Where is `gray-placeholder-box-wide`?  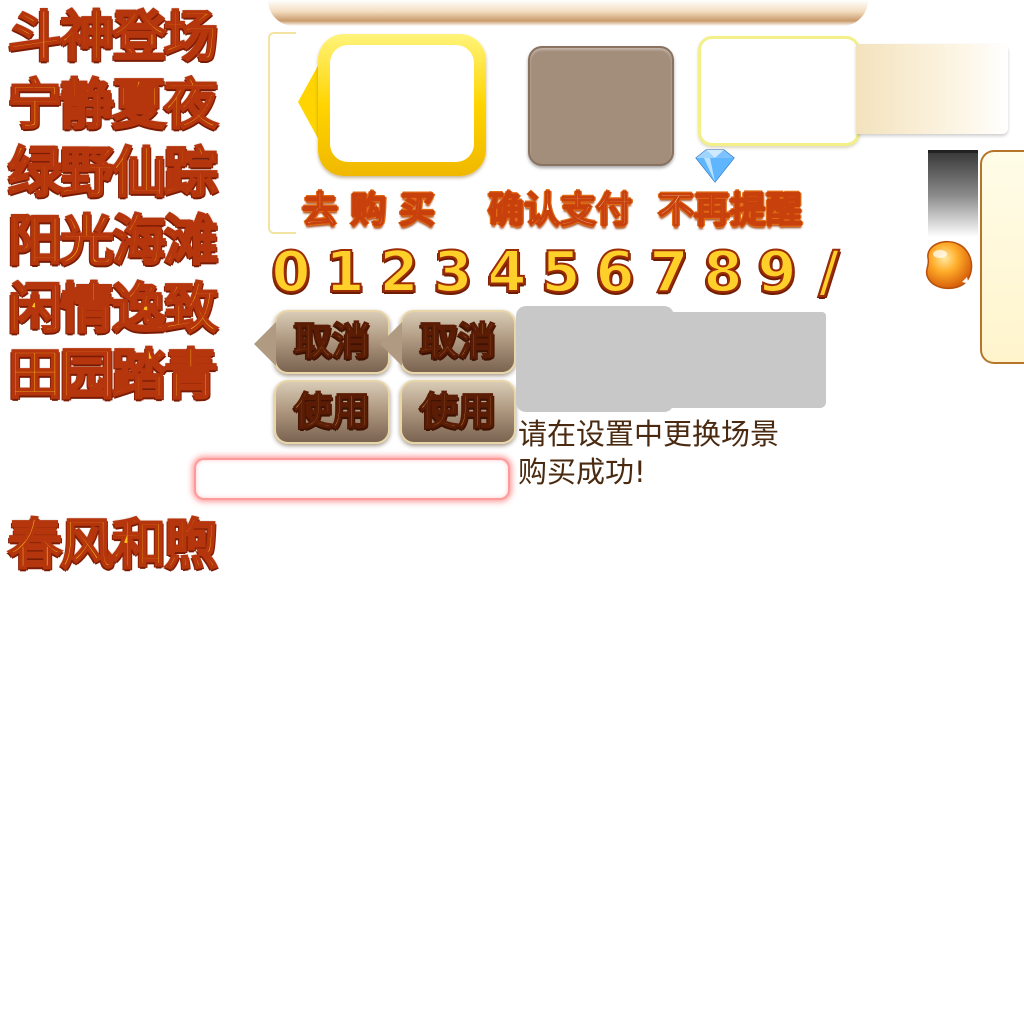
gray-placeholder-box-wide is located at coordinates (745, 360).